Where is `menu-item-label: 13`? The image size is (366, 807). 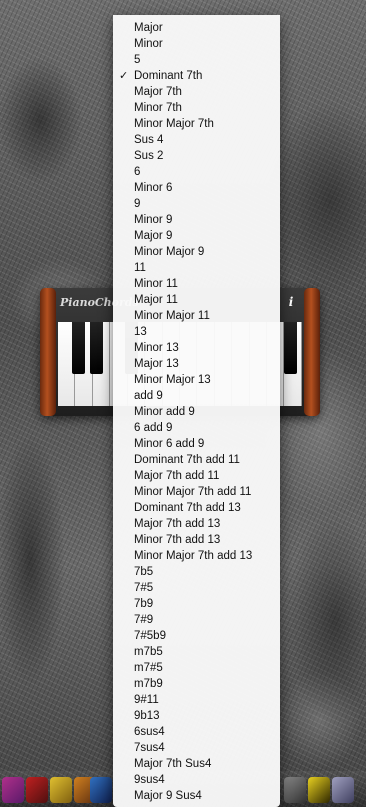 menu-item-label: 13 is located at coordinates (140, 332).